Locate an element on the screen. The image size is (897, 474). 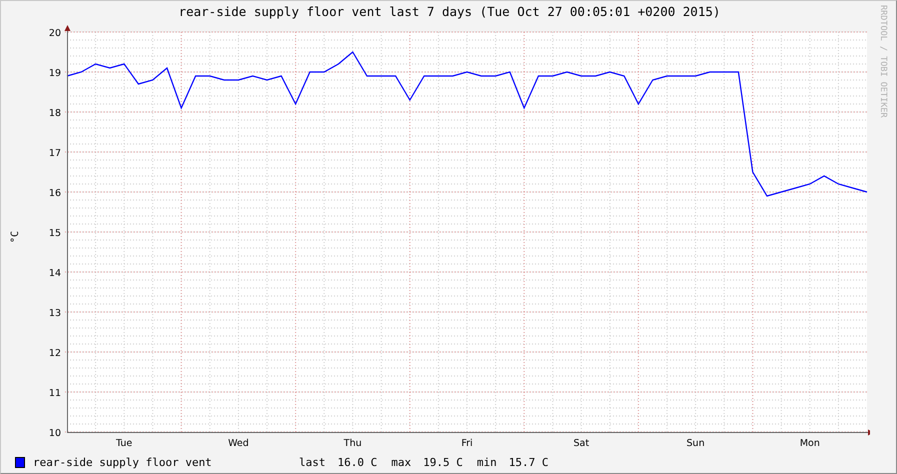
y-axis-label: °C is located at coordinates (15, 237).